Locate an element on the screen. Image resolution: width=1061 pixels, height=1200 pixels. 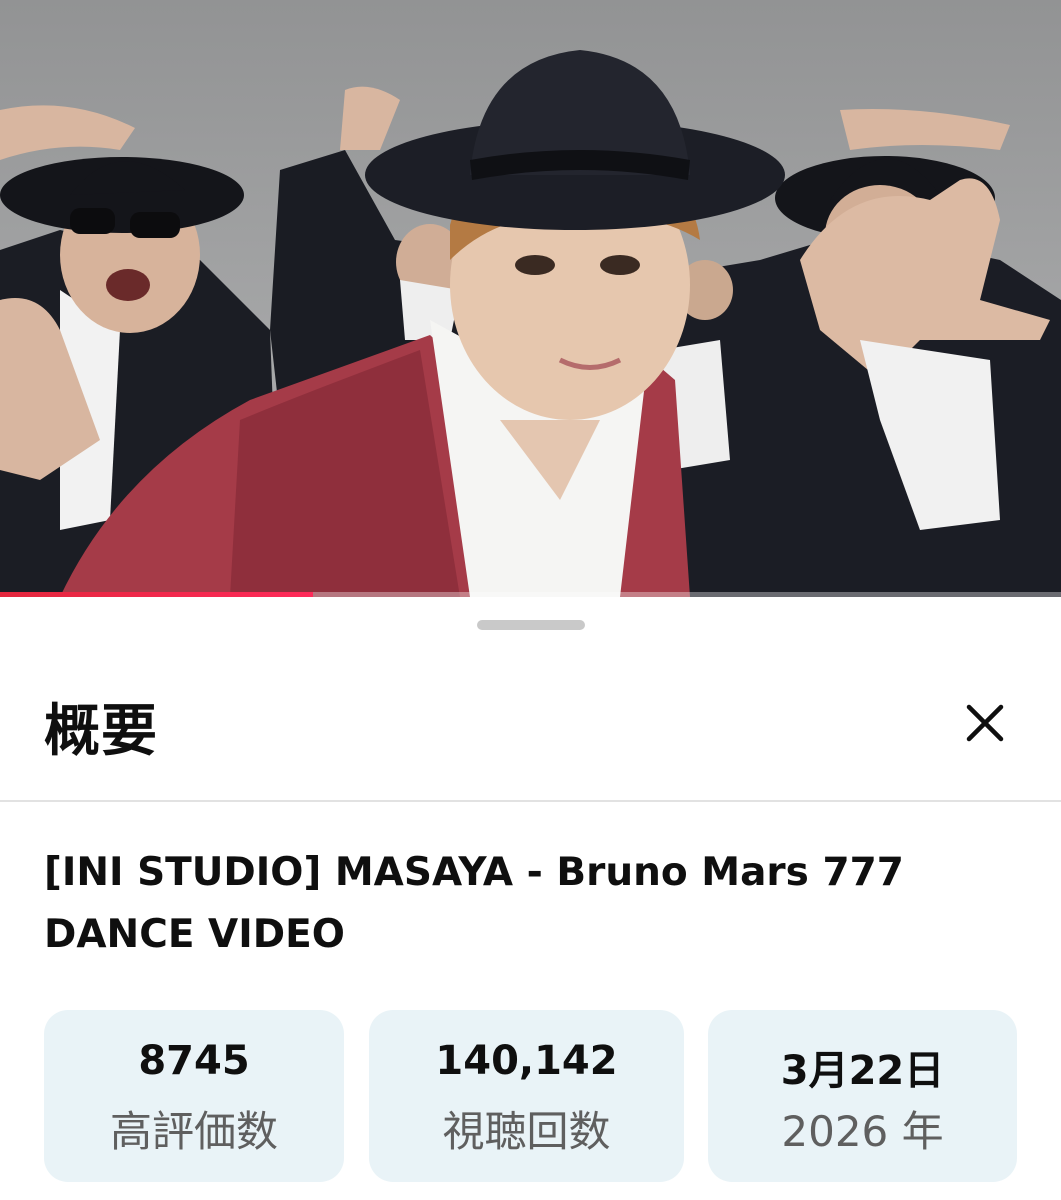
progress-bar is located at coordinates (530, 594).